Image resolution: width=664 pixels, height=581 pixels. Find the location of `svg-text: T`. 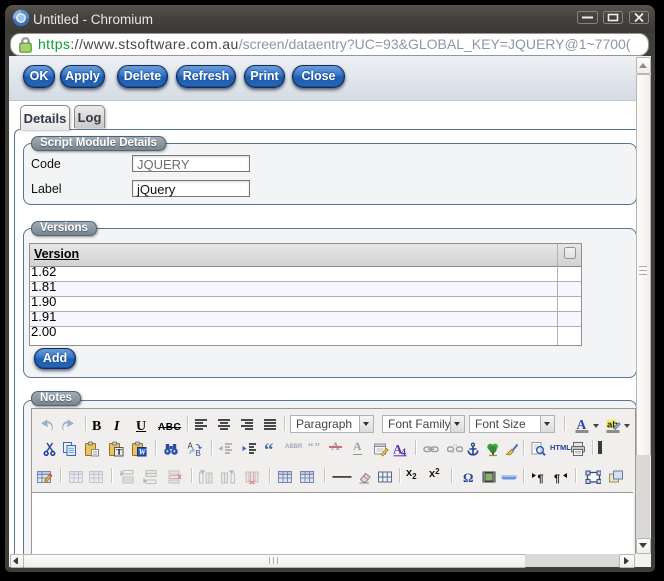

svg-text: T is located at coordinates (119, 451).